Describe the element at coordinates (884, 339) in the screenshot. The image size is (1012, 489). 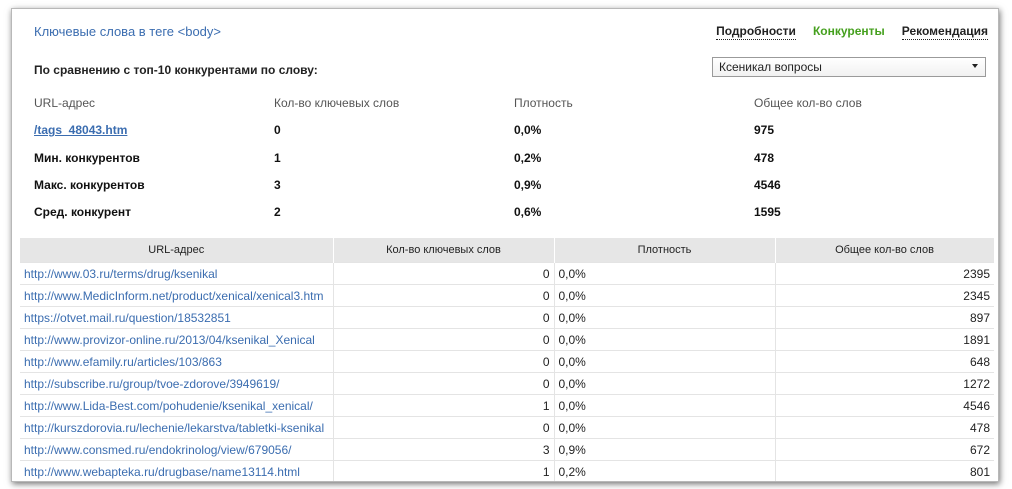
I see `total-words: 1891` at that location.